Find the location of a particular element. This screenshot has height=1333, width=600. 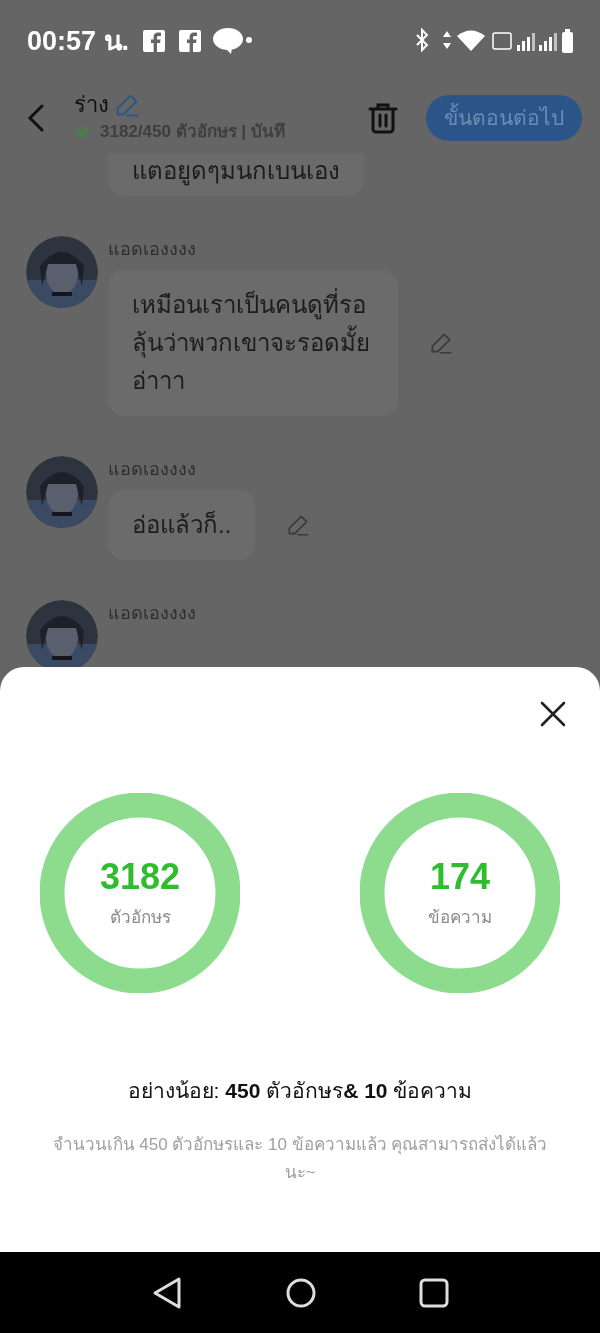

minimum-requirement: อย่างน้อย: 450 ตัวอักษร& 10 ข้อความ is located at coordinates (300, 1091).